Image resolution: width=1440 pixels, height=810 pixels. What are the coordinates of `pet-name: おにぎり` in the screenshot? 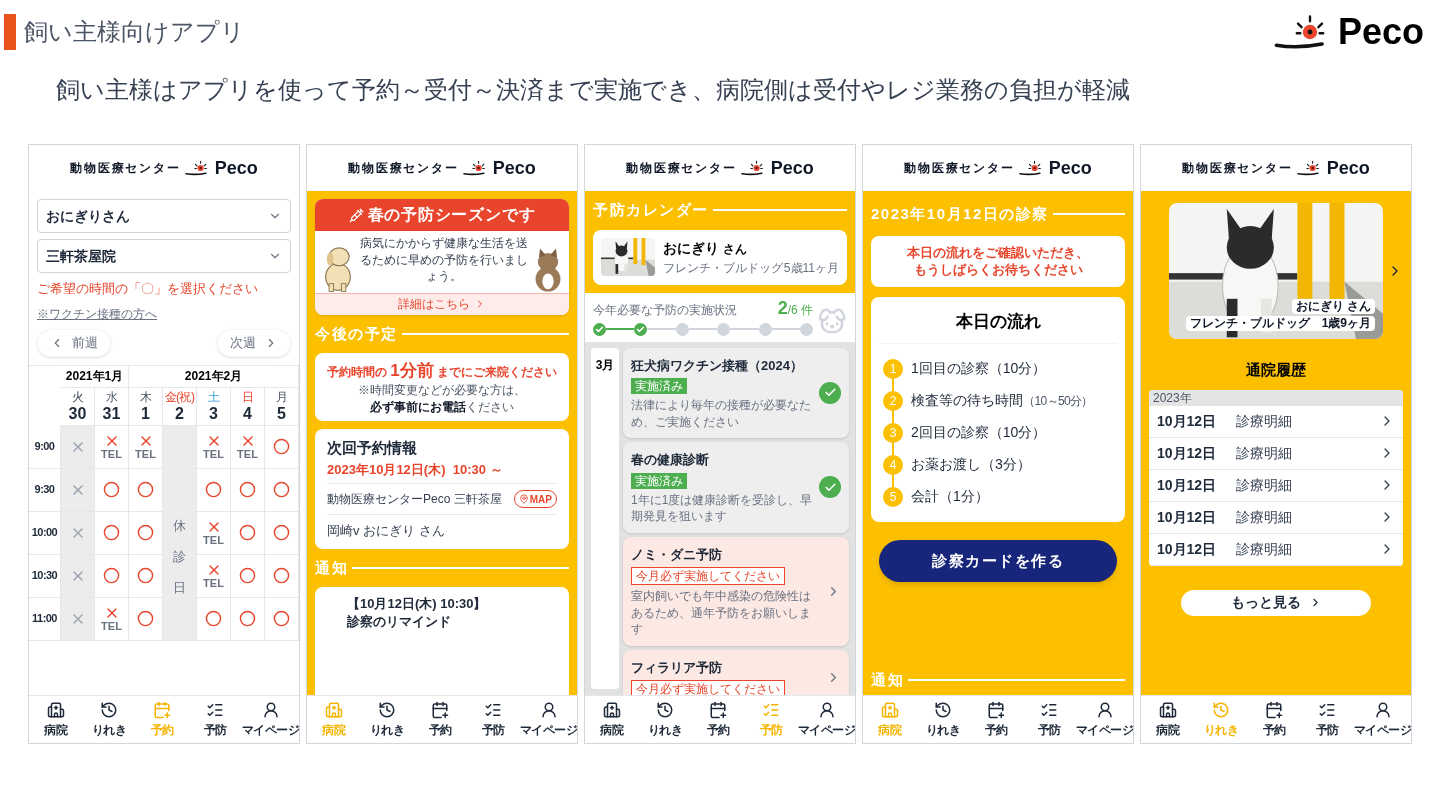 It's located at (691, 248).